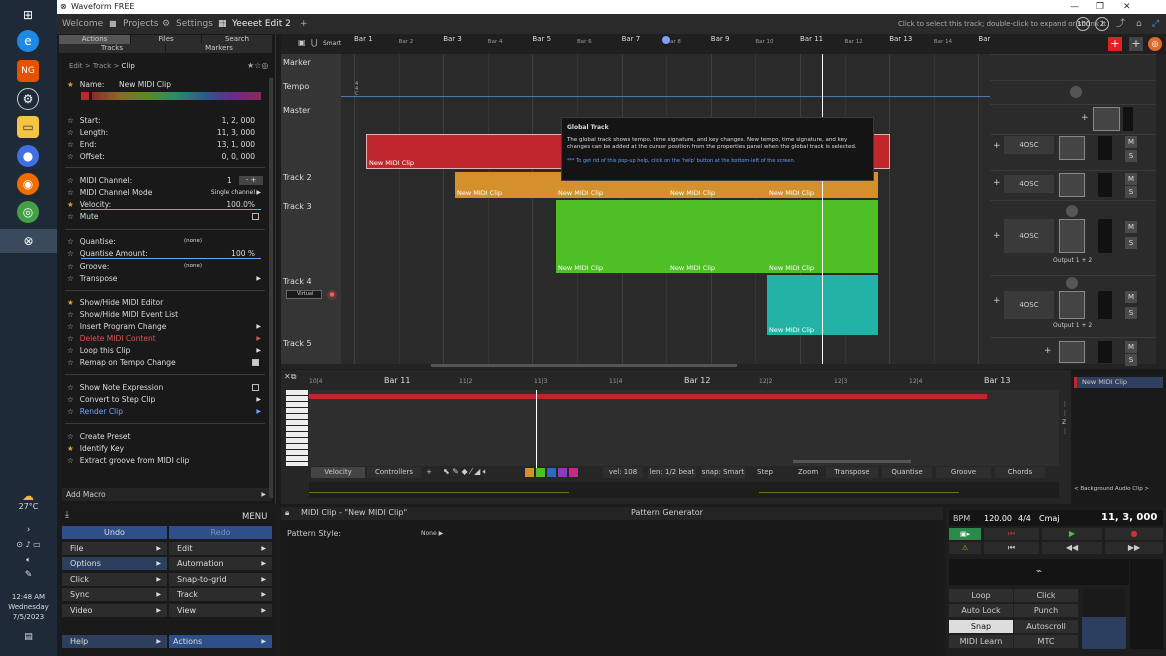 This screenshot has width=1166, height=656. What do you see at coordinates (1111, 489) in the screenshot?
I see `background-audio-clip: < Background Audio Clip >` at bounding box center [1111, 489].